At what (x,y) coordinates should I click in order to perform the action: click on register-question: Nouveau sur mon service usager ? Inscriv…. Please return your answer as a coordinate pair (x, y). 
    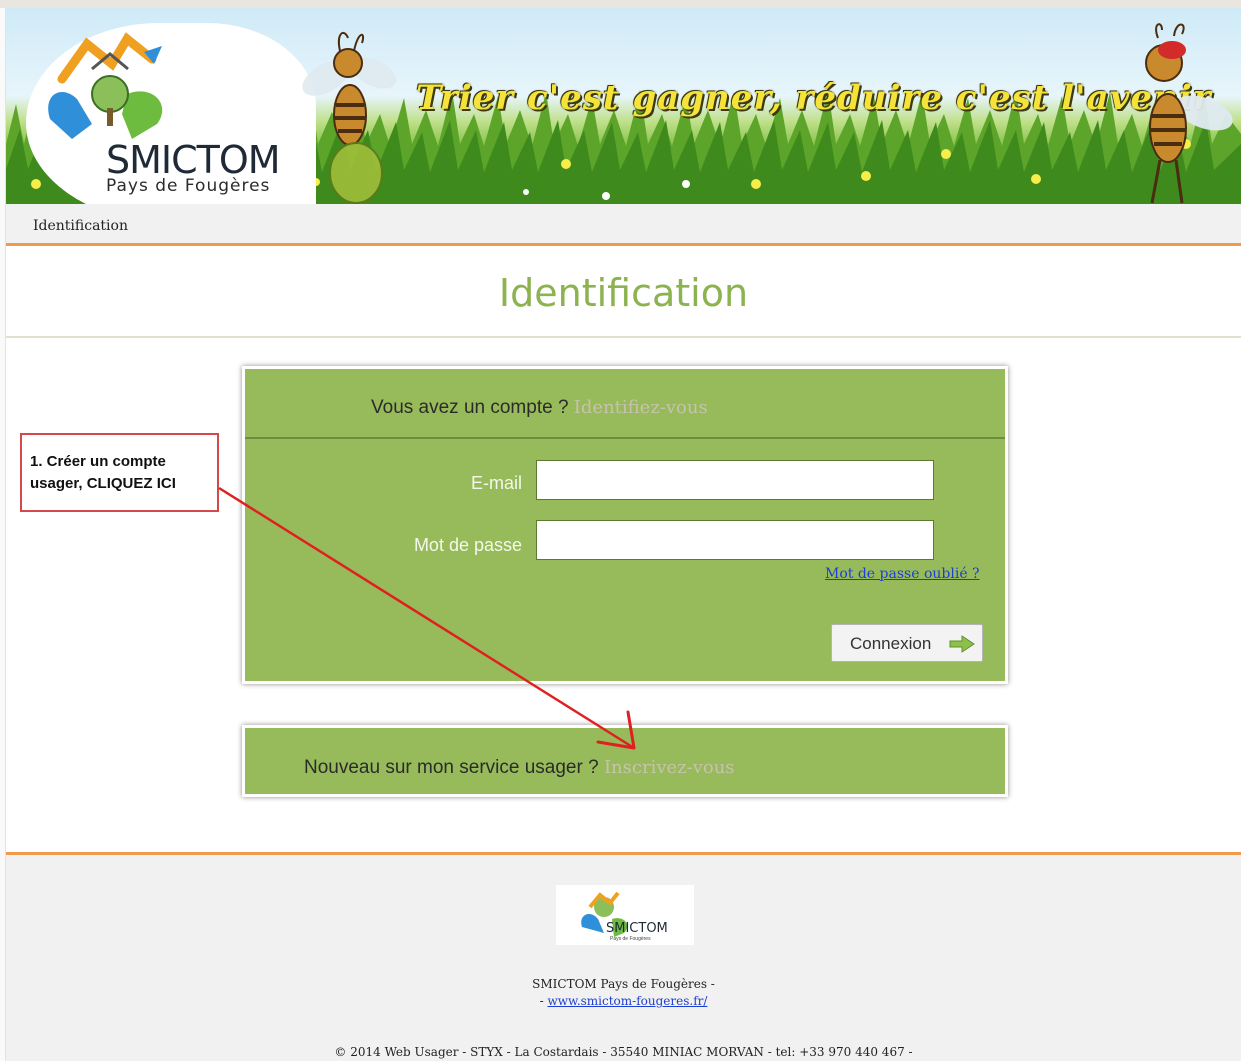
    Looking at the image, I should click on (519, 768).